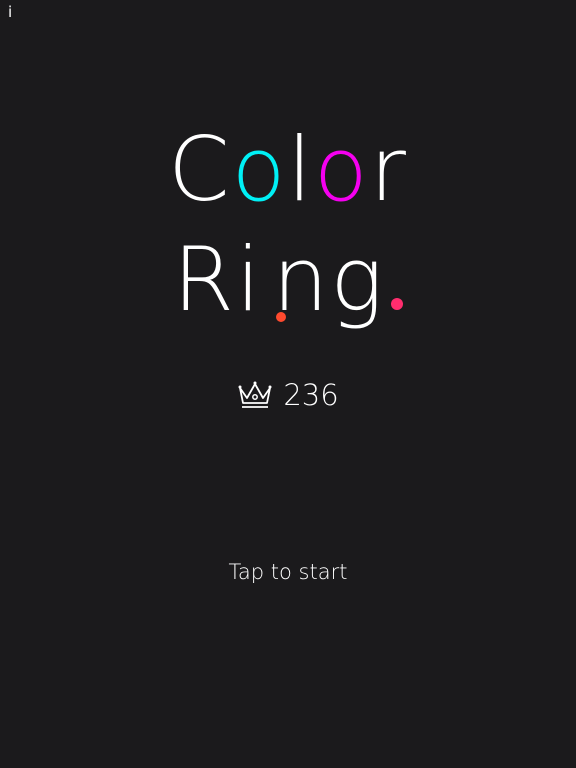 This screenshot has width=576, height=768. I want to click on title-letter-i: i, so click(261, 279).